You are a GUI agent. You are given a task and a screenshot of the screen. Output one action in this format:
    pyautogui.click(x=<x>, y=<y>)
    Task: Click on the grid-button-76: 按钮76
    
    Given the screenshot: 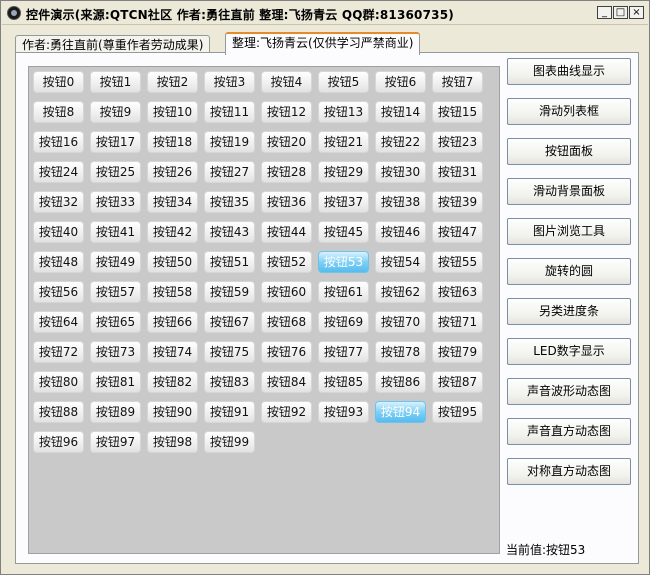 What is the action you would take?
    pyautogui.click(x=286, y=352)
    